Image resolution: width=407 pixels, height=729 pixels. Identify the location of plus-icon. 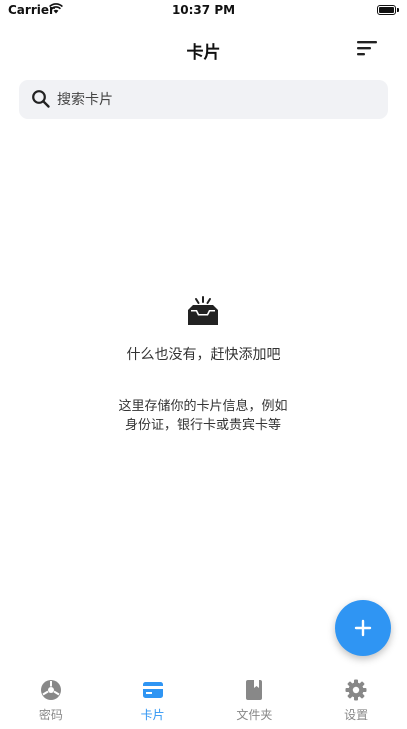
(363, 628).